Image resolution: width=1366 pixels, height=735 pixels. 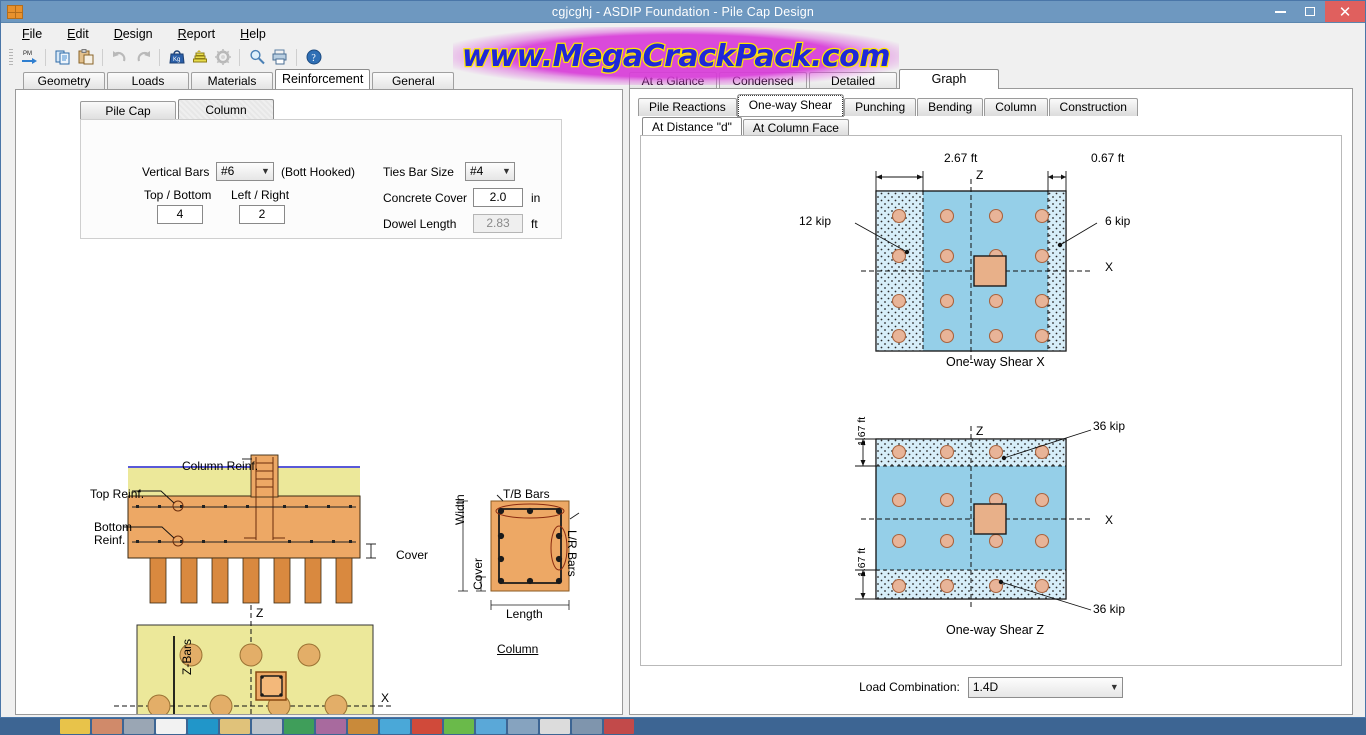 What do you see at coordinates (683, 726) in the screenshot?
I see `taskbar` at bounding box center [683, 726].